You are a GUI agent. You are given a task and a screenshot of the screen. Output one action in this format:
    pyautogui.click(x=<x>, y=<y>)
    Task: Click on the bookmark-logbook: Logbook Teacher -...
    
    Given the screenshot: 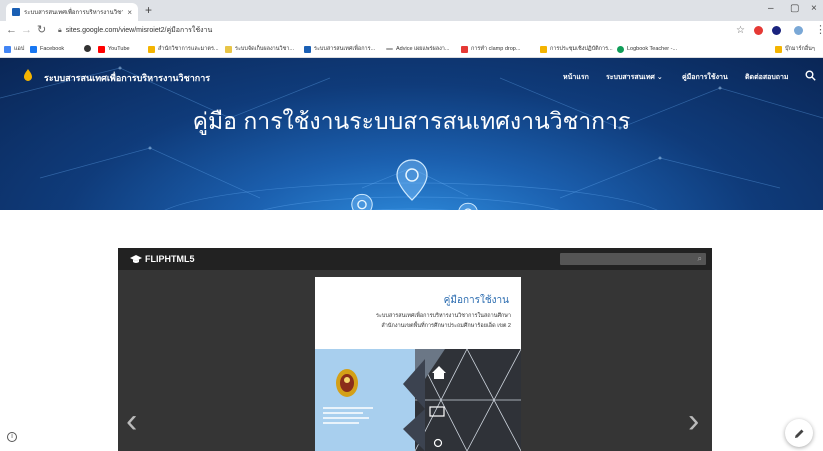 What is the action you would take?
    pyautogui.click(x=647, y=49)
    